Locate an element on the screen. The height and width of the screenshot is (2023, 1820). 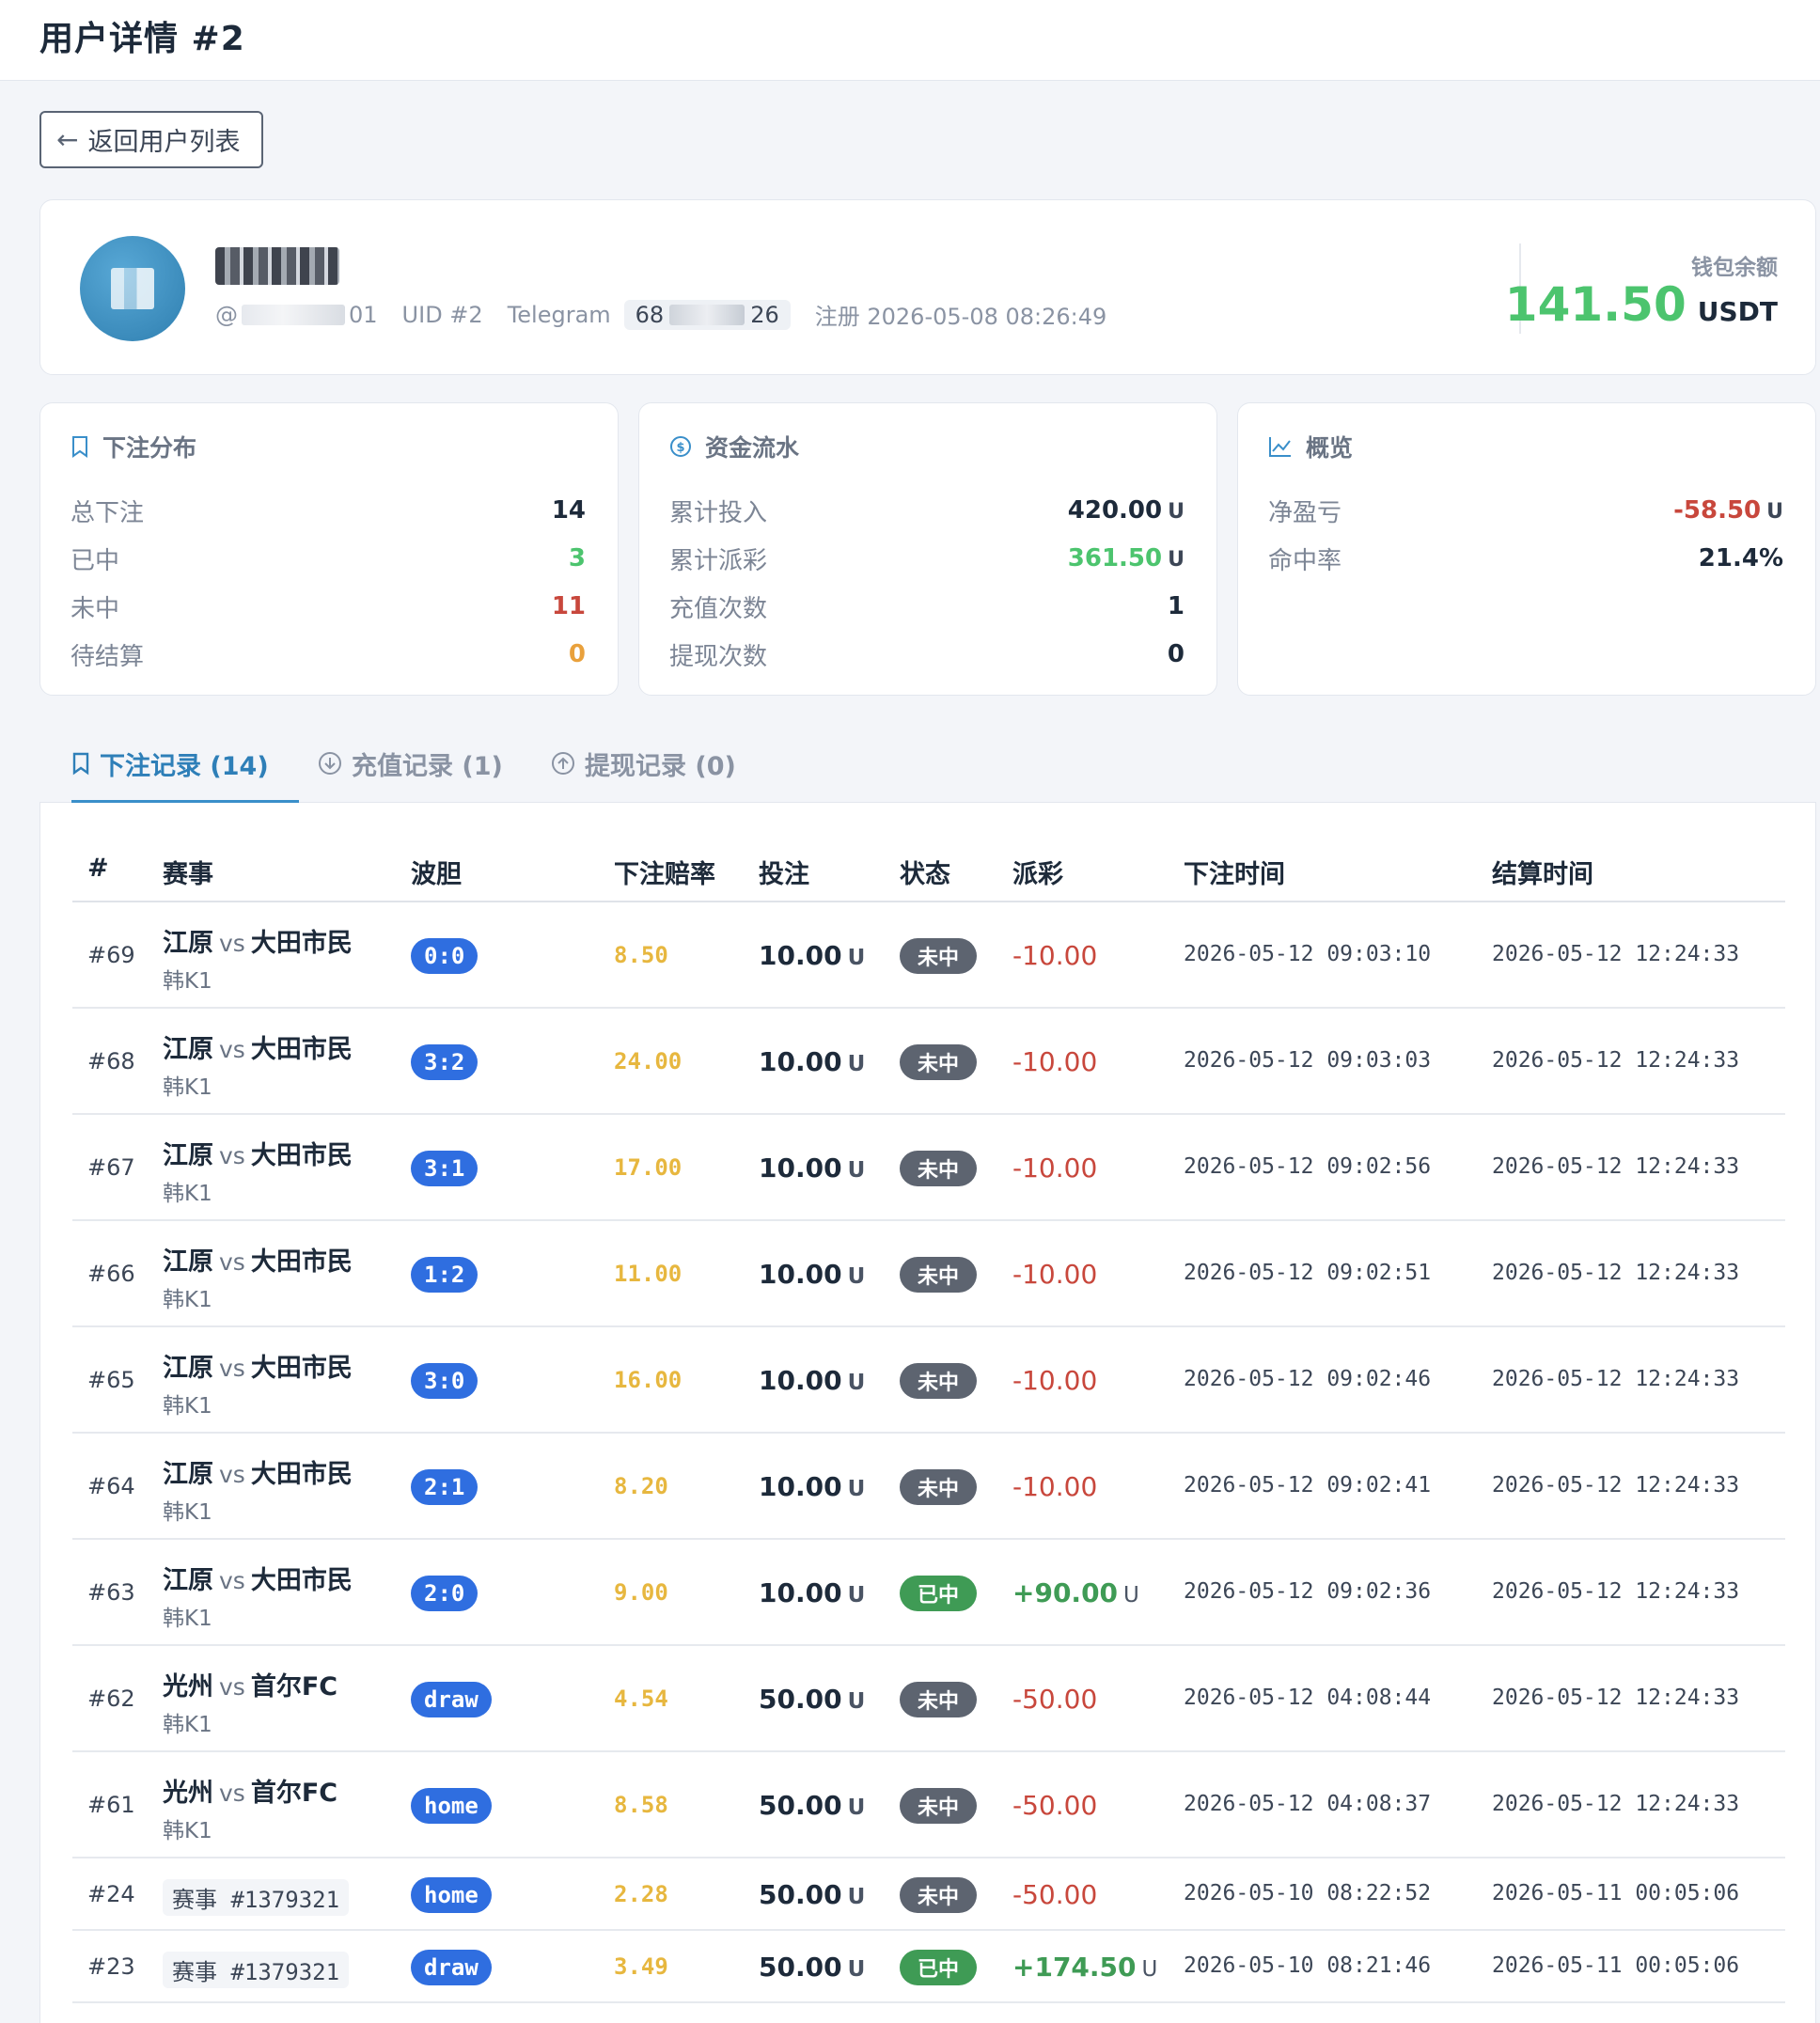
away-team: 首尔FC is located at coordinates (294, 1793).